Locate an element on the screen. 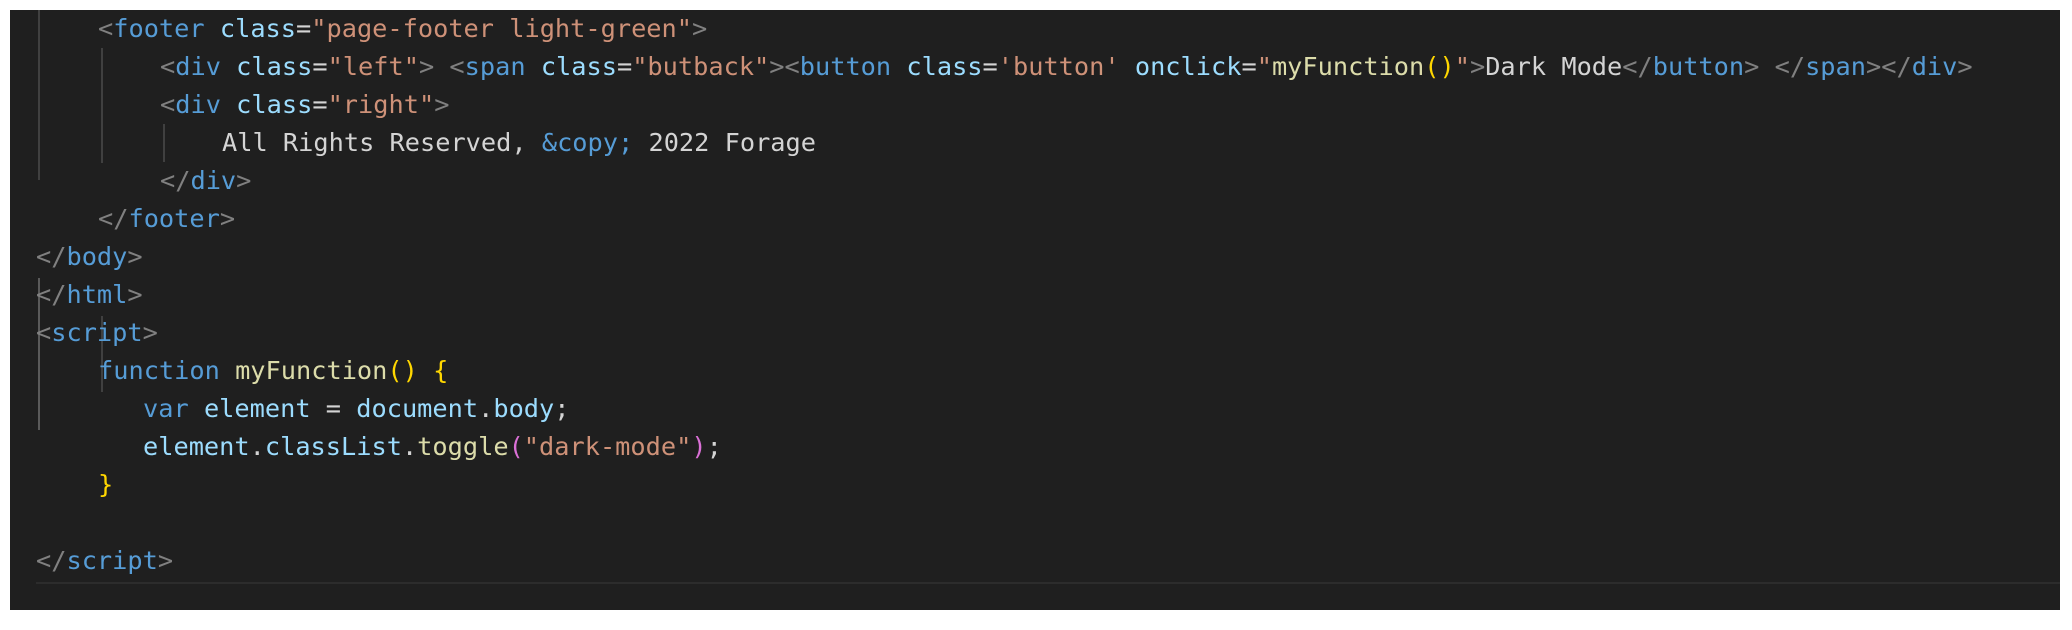 This screenshot has height=630, width=2072. code-token: ) is located at coordinates (699, 446).